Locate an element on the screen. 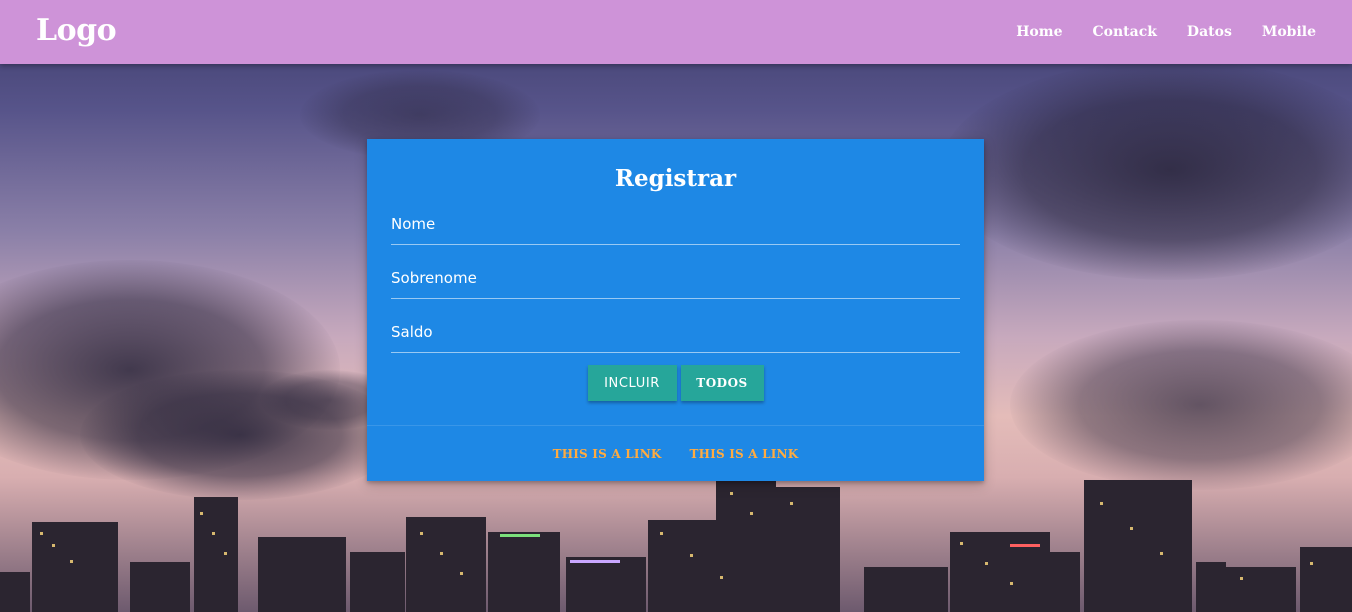 This screenshot has width=1352, height=612. form-buttons: INCLUIR TODOS is located at coordinates (675, 383).